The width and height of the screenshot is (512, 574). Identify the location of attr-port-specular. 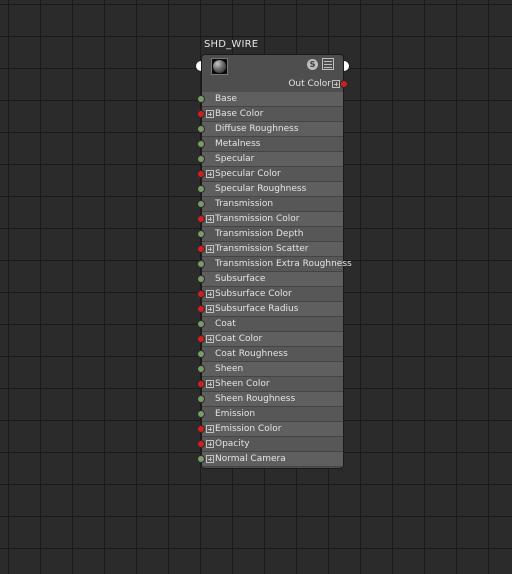
(201, 159).